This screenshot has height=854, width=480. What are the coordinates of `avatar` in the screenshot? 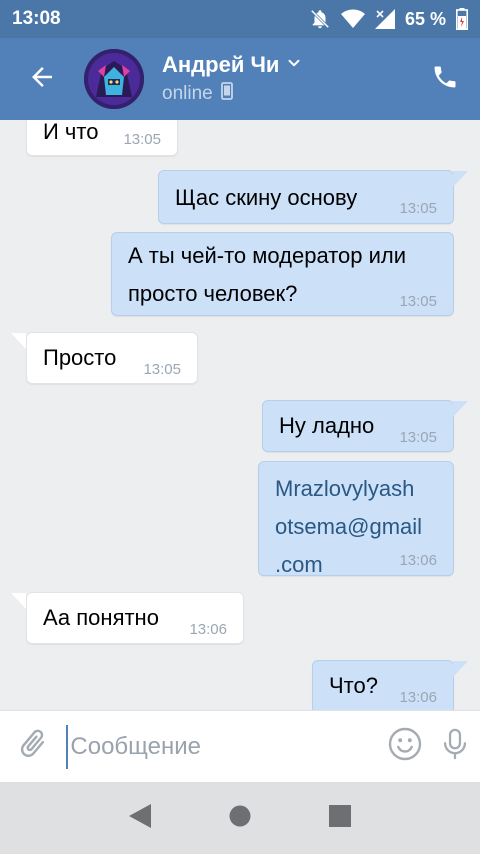 It's located at (114, 79).